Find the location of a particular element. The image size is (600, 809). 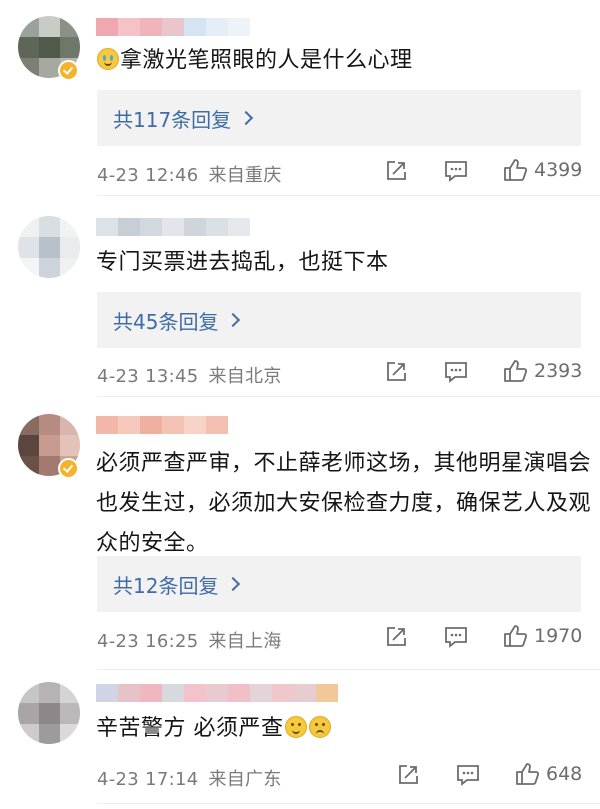

like-button: 2393 is located at coordinates (542, 371).